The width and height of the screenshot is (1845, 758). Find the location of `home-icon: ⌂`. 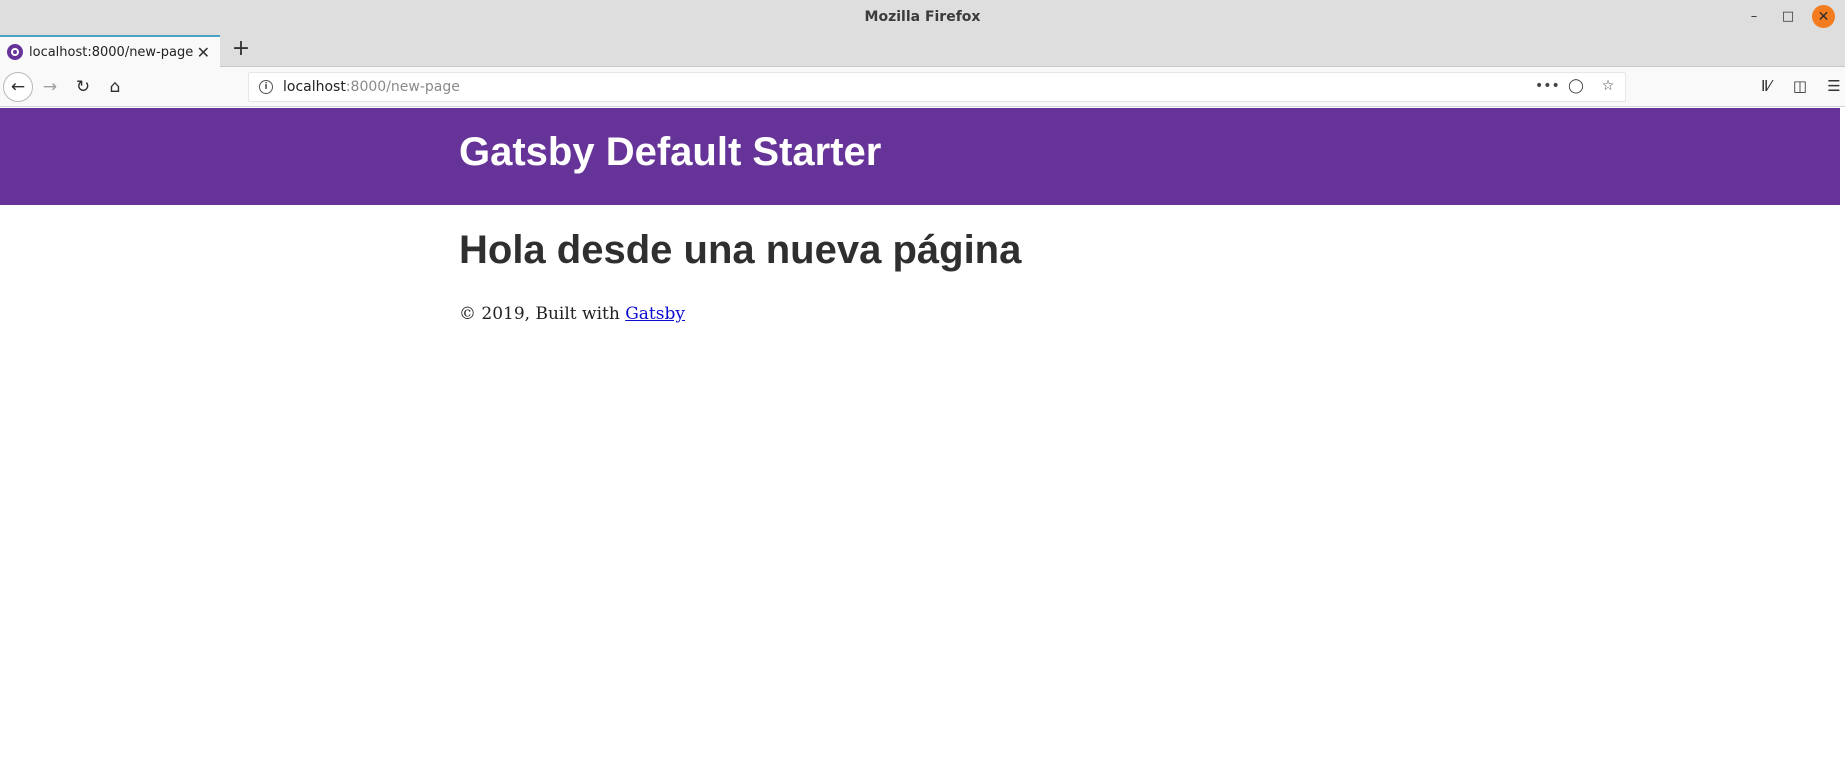

home-icon: ⌂ is located at coordinates (115, 87).